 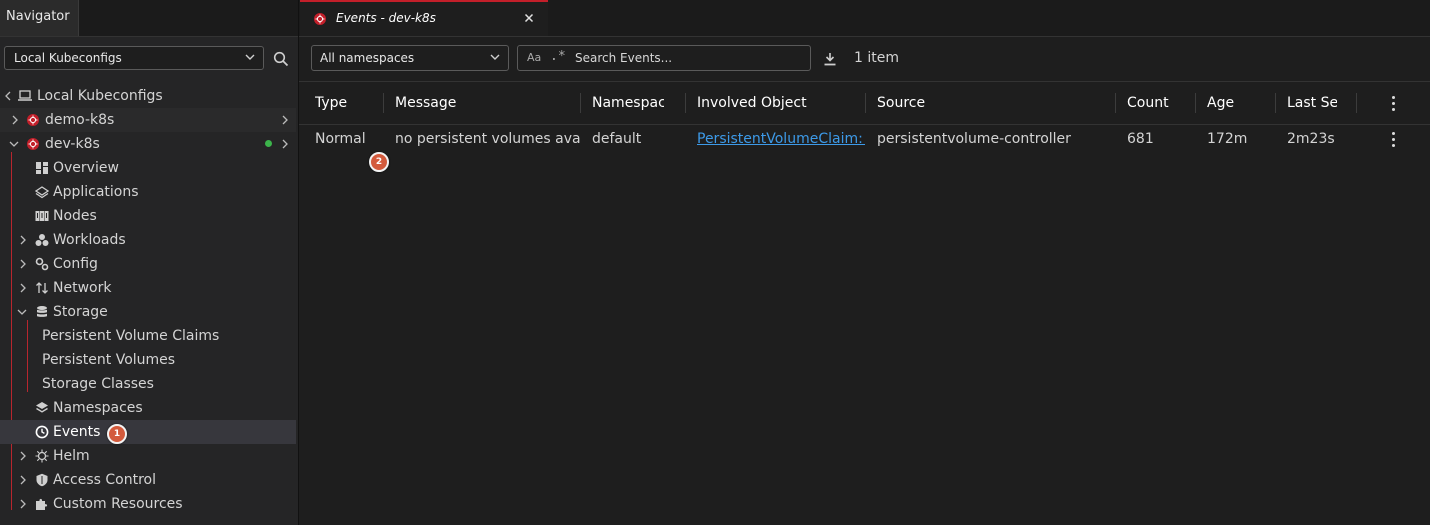 What do you see at coordinates (42, 288) in the screenshot?
I see `network-arrows-icon` at bounding box center [42, 288].